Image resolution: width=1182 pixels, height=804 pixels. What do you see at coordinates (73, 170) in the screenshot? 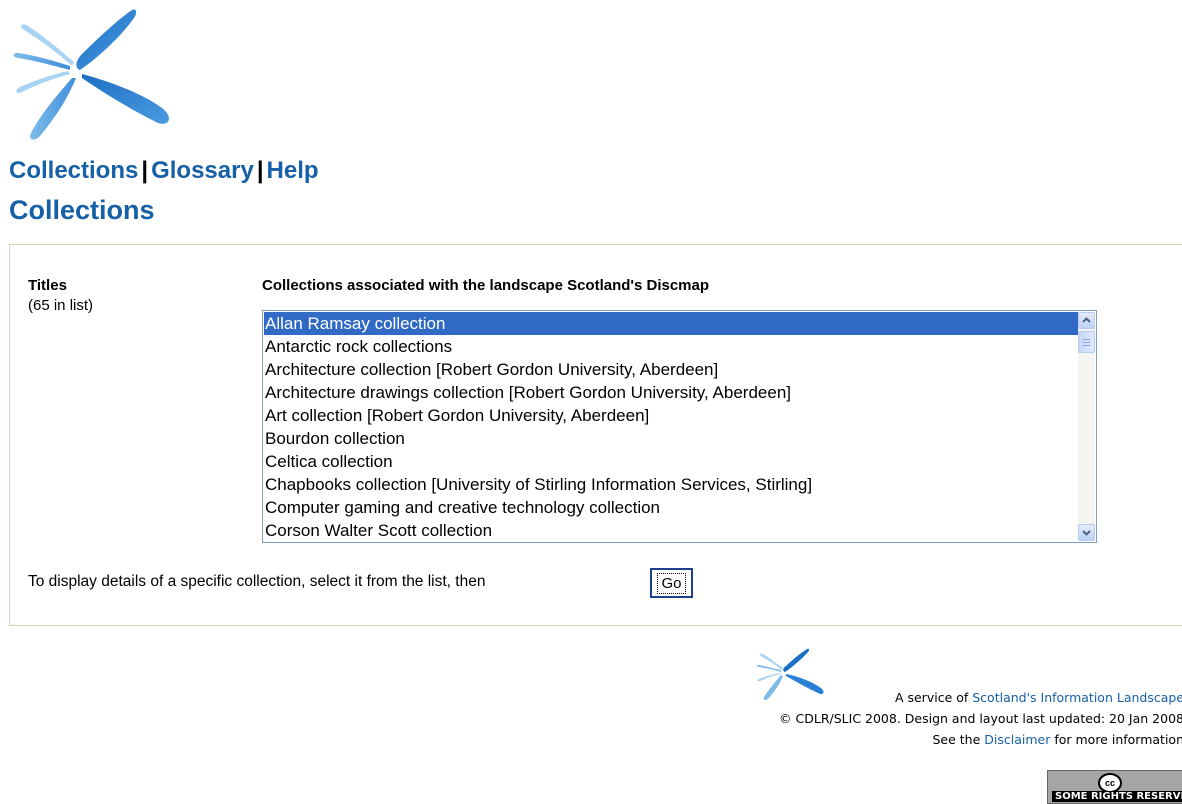
I see `nav-link-collections: Collections` at bounding box center [73, 170].